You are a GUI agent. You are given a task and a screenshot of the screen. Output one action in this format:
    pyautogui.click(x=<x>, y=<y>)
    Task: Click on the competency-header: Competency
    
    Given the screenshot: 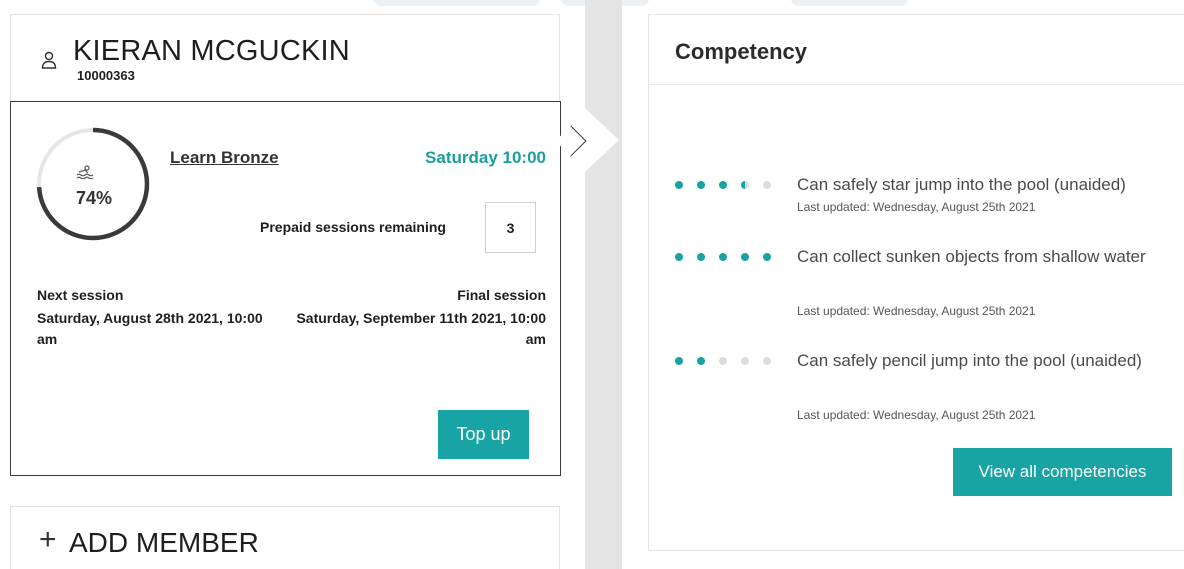 What is the action you would take?
    pyautogui.click(x=916, y=50)
    